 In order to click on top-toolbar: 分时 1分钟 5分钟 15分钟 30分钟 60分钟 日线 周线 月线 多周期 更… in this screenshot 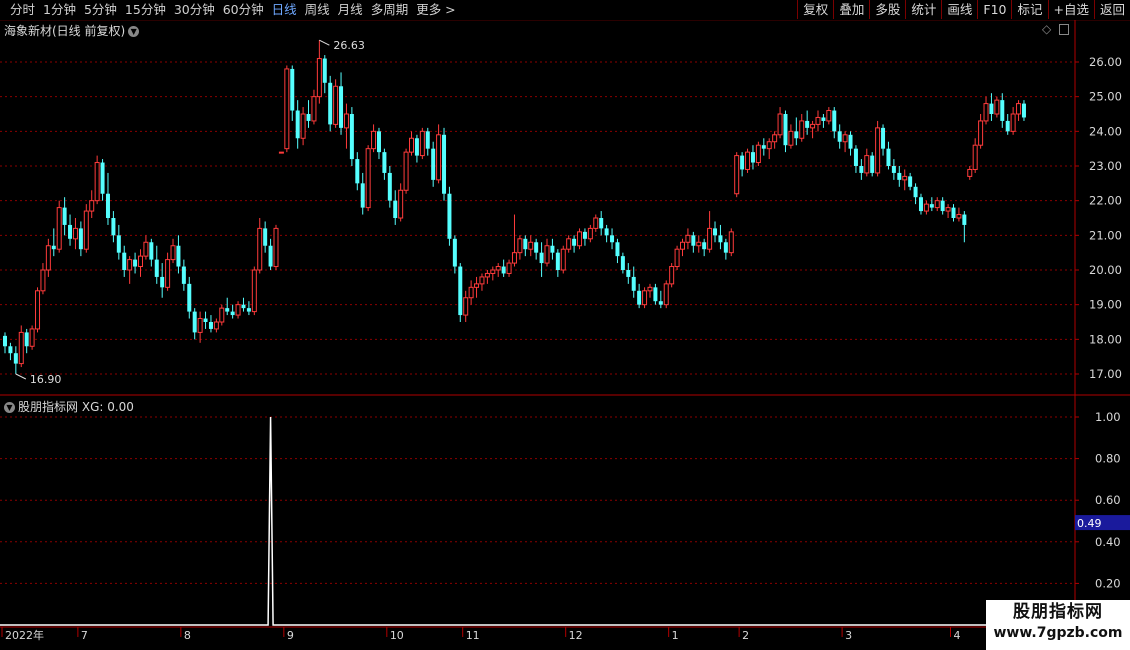, I will do `click(565, 10)`.